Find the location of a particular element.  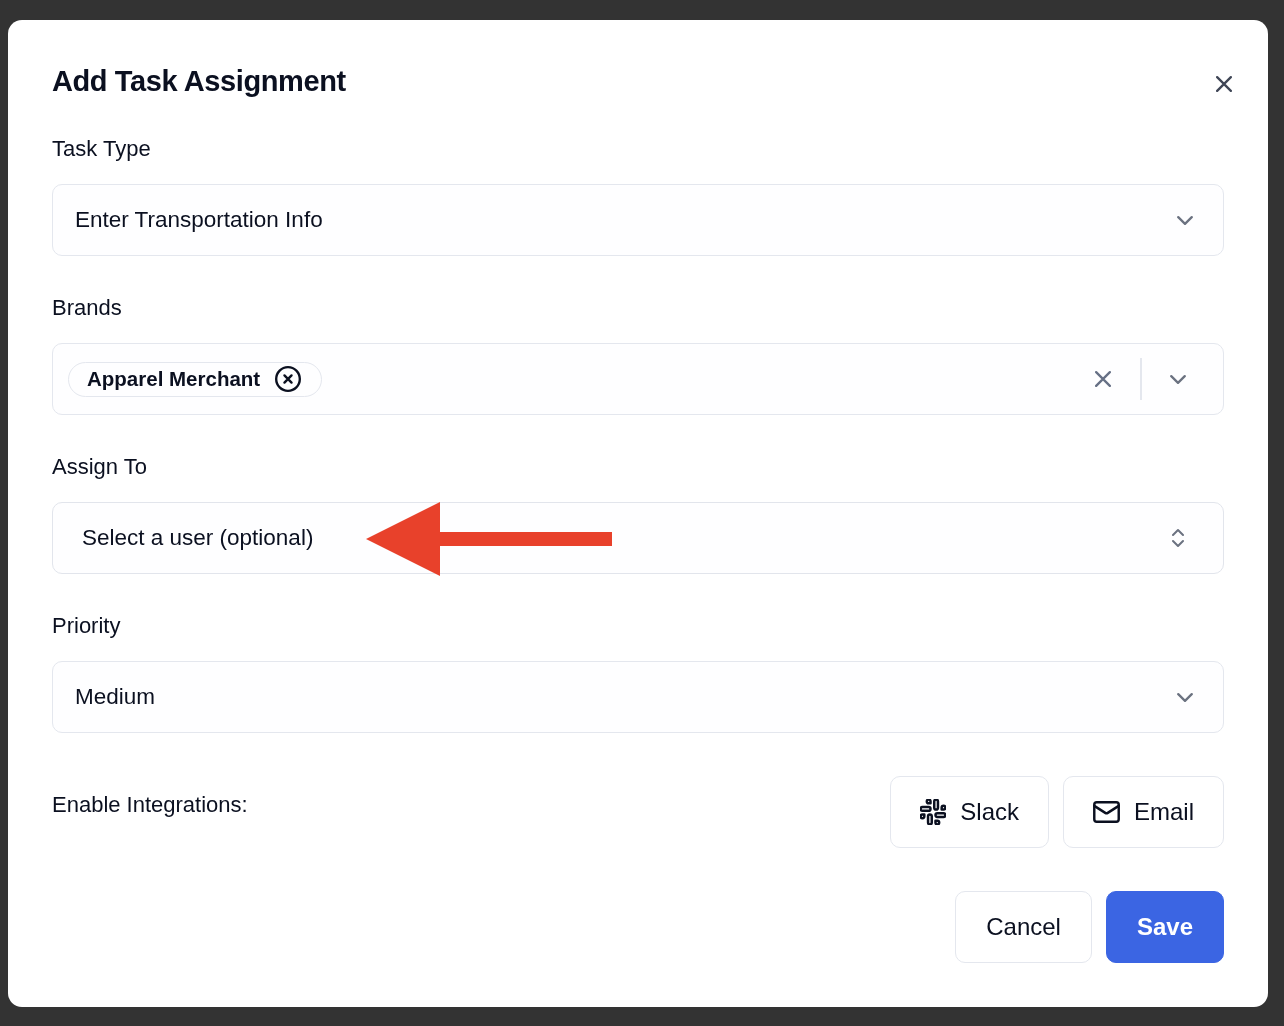

save-button: Save is located at coordinates (1164, 927).